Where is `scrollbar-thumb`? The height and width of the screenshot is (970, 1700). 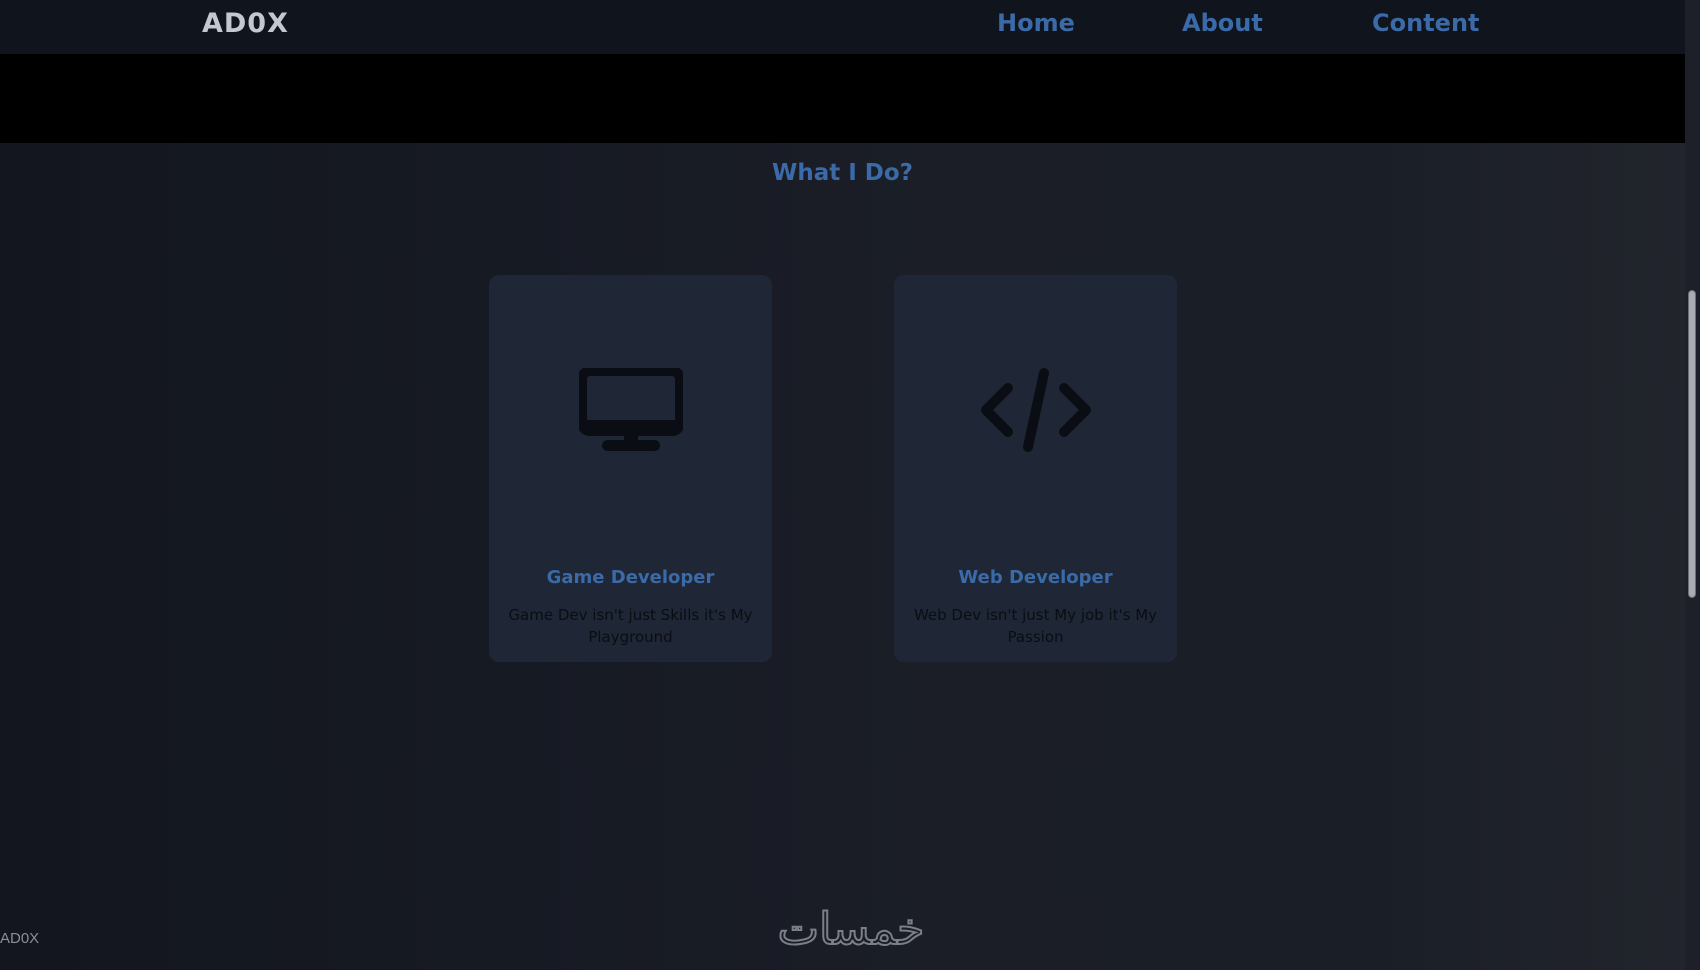
scrollbar-thumb is located at coordinates (1692, 444).